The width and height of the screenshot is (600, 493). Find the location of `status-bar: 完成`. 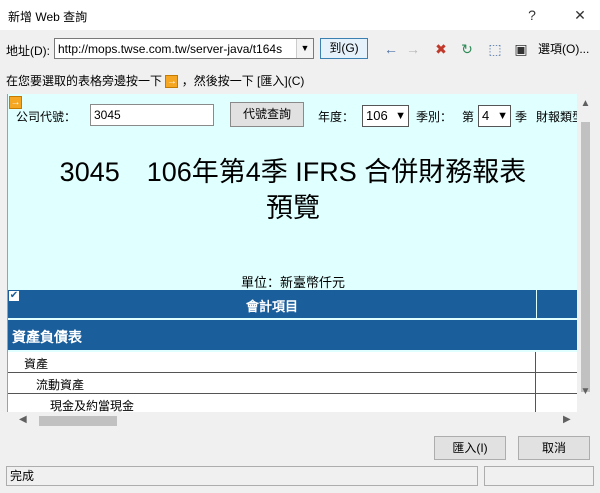

status-bar: 完成 is located at coordinates (242, 476).